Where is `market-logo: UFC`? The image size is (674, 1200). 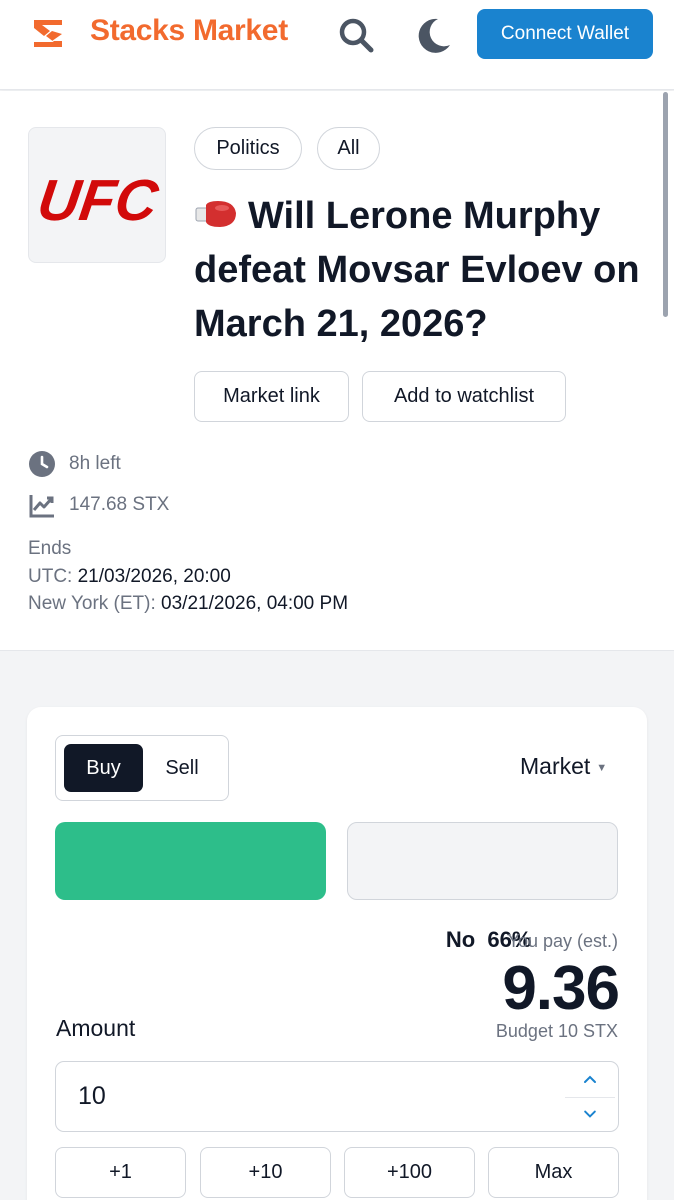 market-logo: UFC is located at coordinates (97, 195).